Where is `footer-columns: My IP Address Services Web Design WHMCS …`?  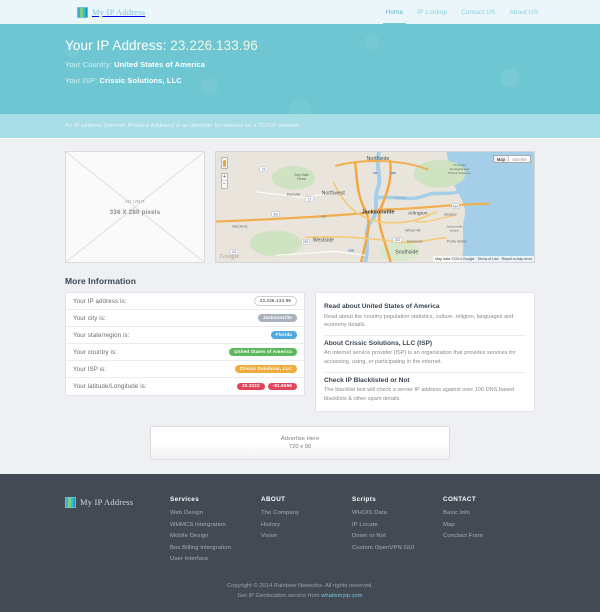 footer-columns: My IP Address Services Web Design WHMCS … is located at coordinates (300, 532).